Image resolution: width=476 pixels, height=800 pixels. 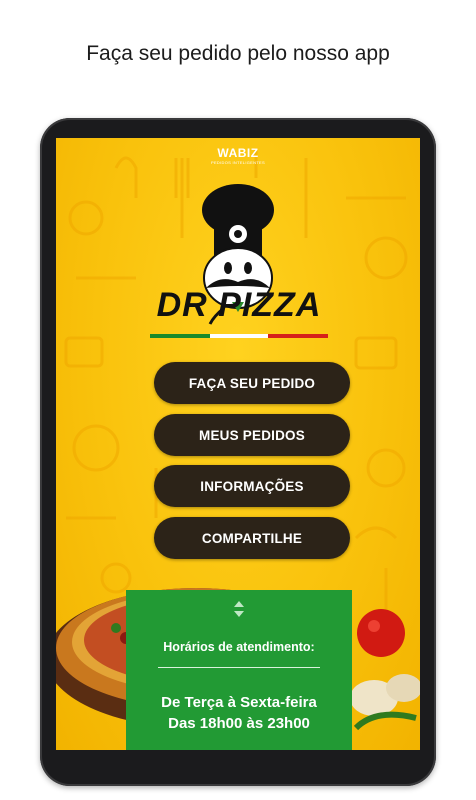 I want to click on information-button: INFORMAÇÕES, so click(x=252, y=486).